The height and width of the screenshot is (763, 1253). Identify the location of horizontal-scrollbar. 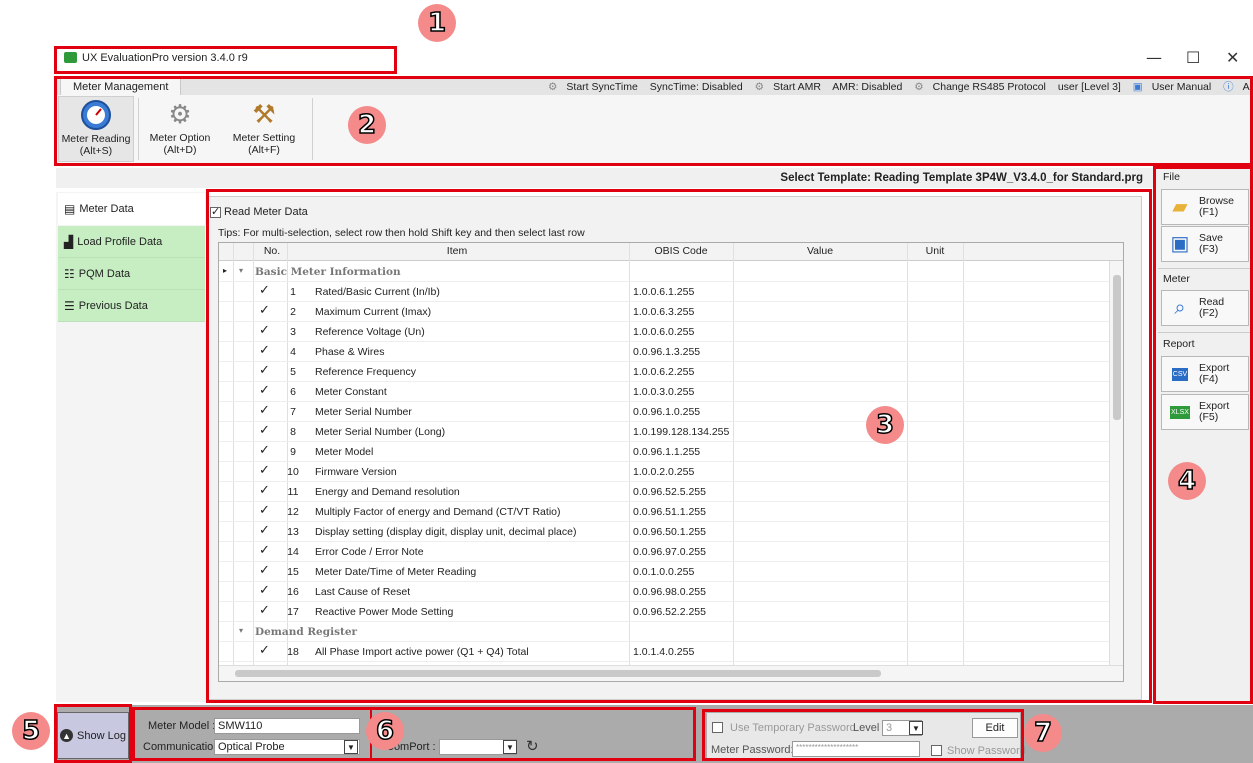
(671, 673).